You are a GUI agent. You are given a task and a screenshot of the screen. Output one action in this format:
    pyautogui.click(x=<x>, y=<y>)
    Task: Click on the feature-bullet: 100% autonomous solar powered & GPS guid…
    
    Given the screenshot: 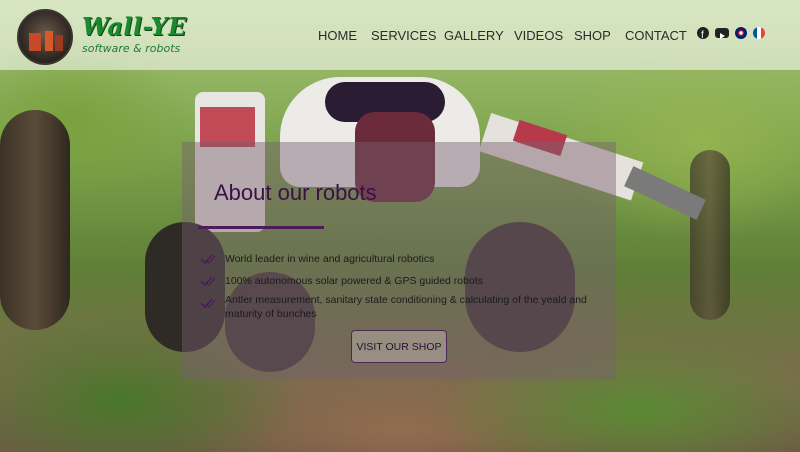 What is the action you would take?
    pyautogui.click(x=354, y=281)
    